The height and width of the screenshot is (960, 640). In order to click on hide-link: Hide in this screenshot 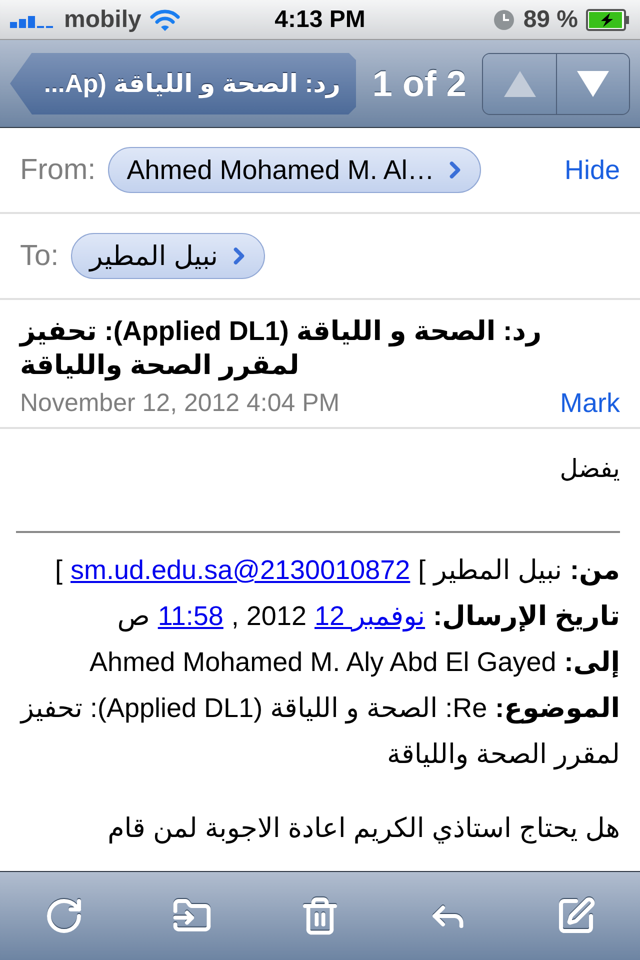, I will do `click(592, 170)`.